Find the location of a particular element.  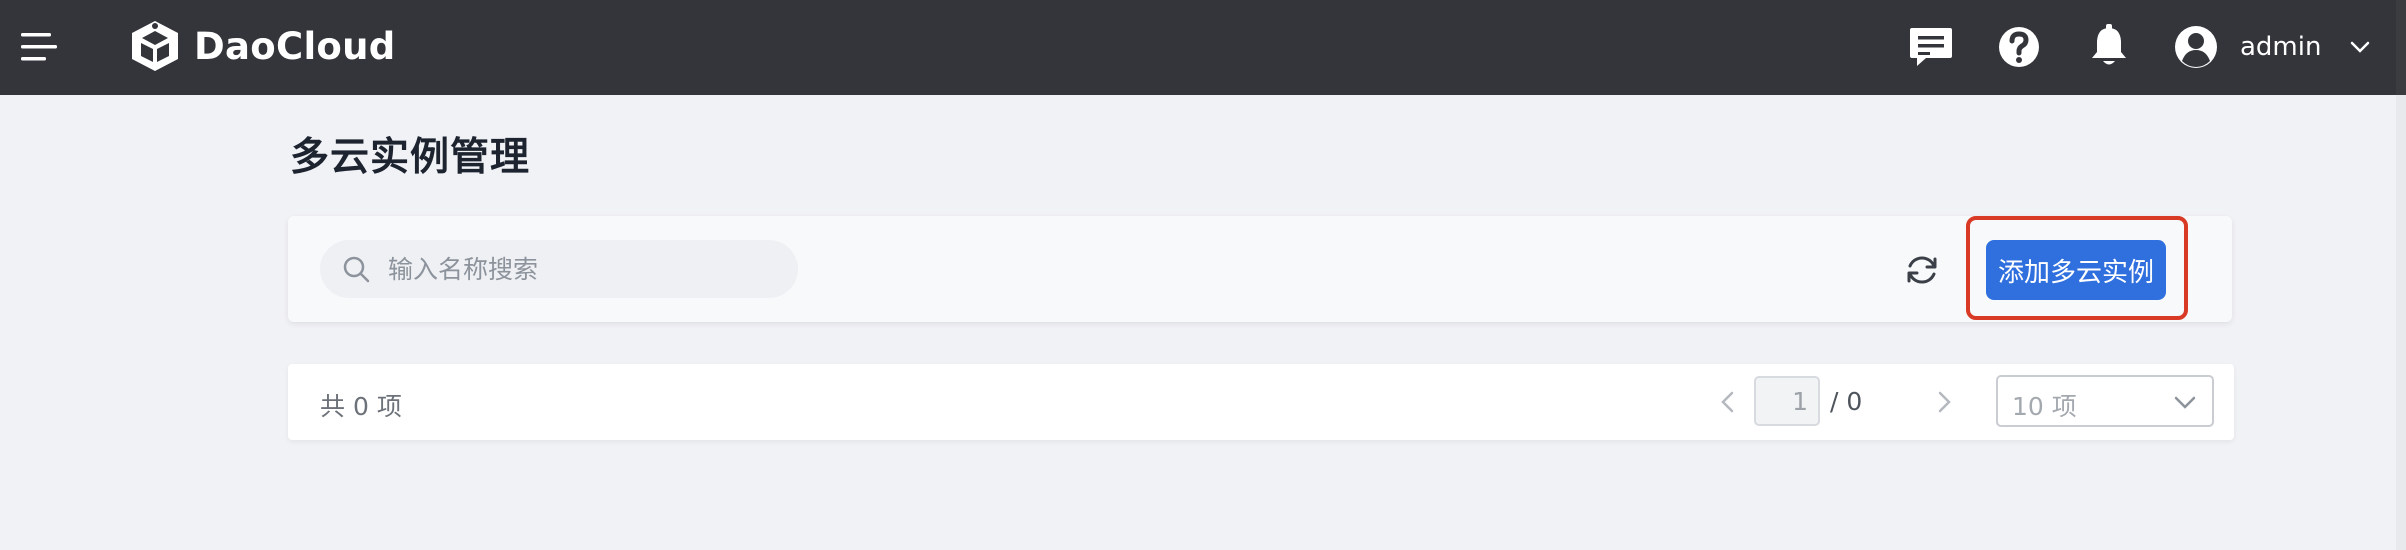

brand-name: DaoCloud is located at coordinates (295, 46).